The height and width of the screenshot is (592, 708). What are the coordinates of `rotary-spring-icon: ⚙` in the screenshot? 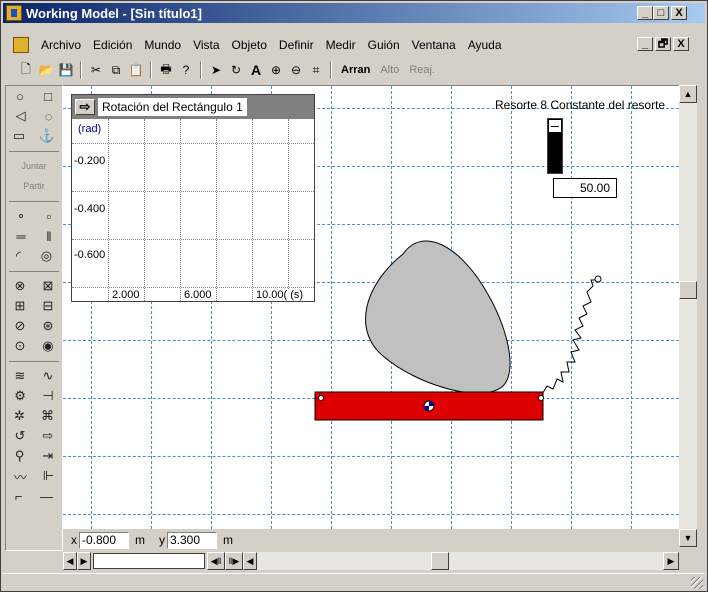 It's located at (20, 396).